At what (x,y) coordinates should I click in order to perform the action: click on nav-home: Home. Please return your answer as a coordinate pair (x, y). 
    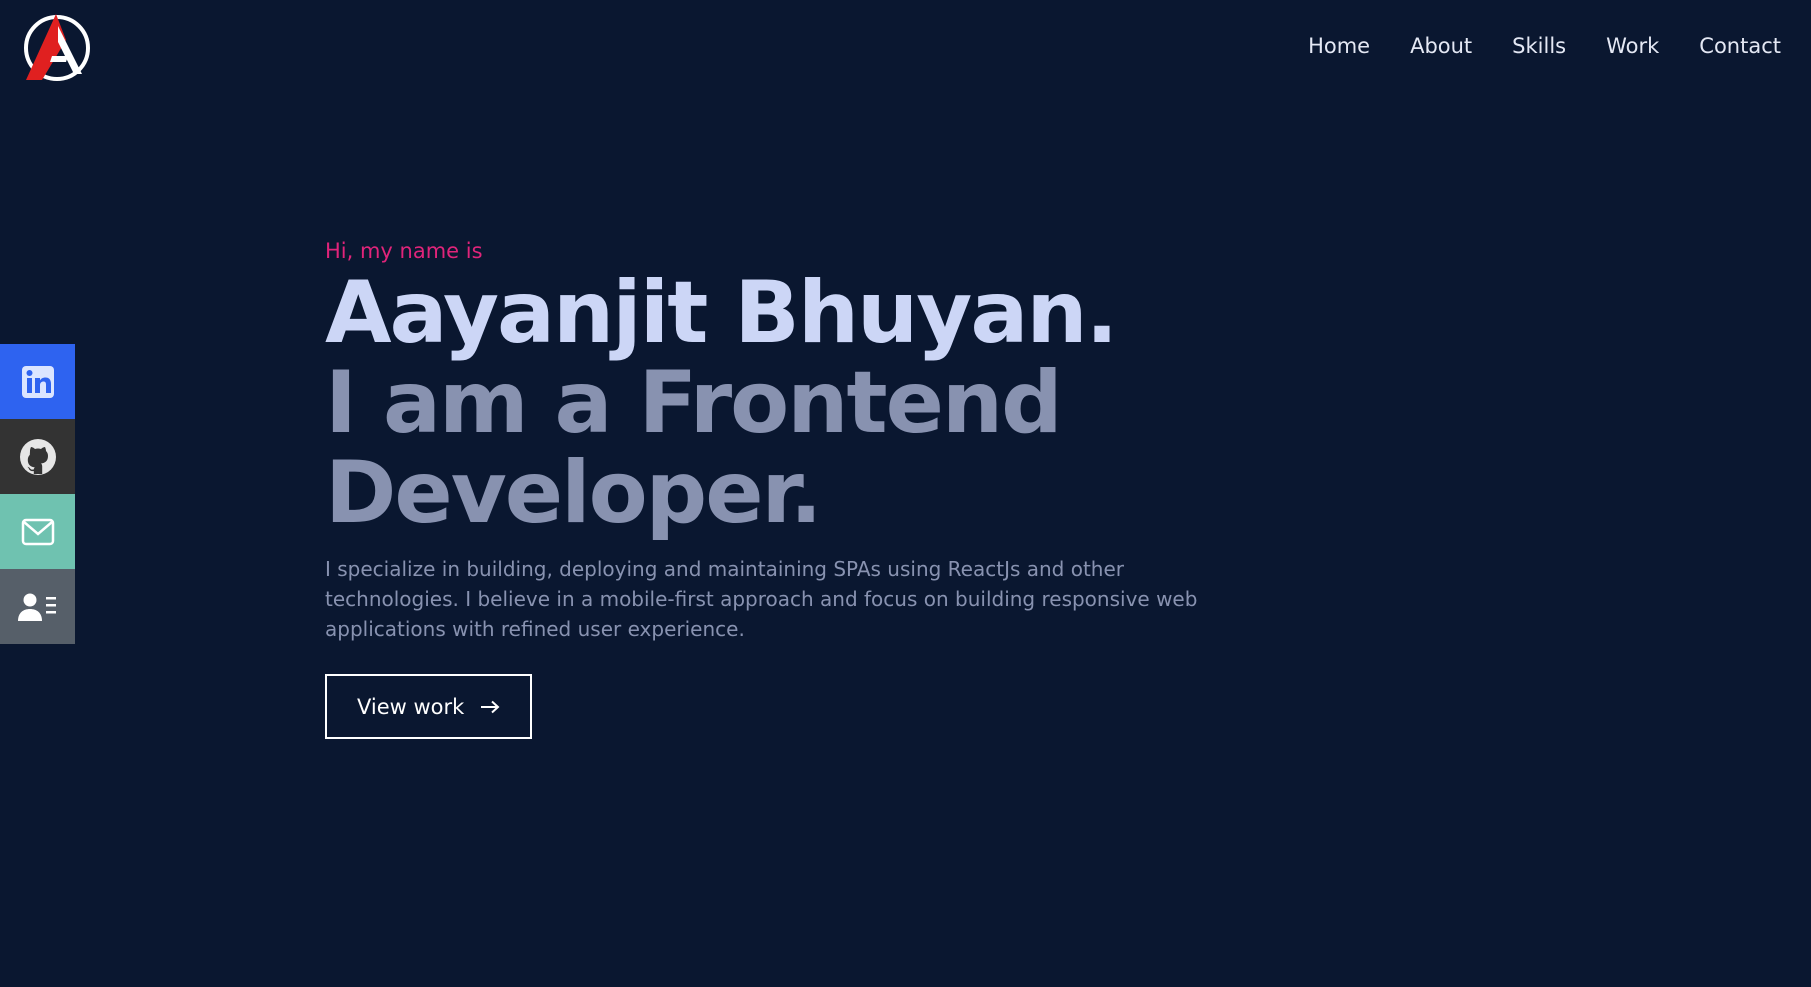
    Looking at the image, I should click on (1339, 46).